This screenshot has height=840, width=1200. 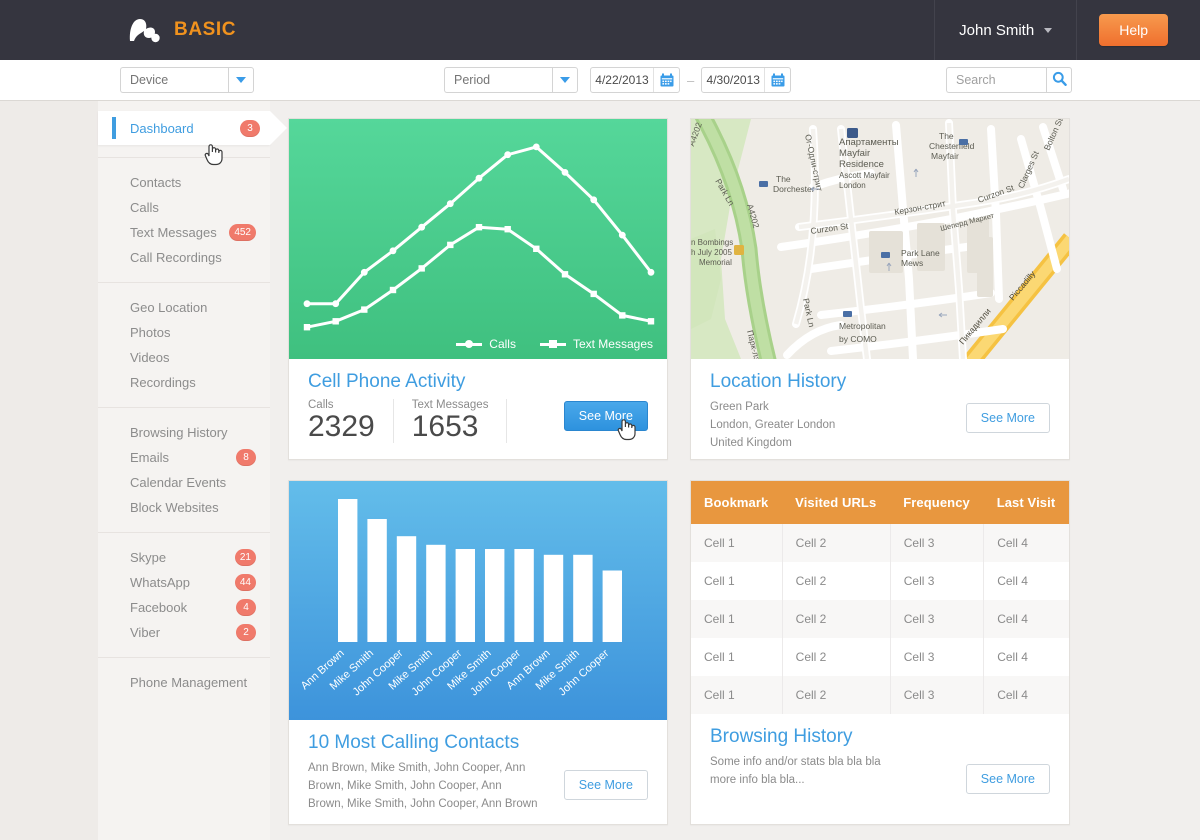 What do you see at coordinates (737, 502) in the screenshot?
I see `column-header-bookmark: Bookmark` at bounding box center [737, 502].